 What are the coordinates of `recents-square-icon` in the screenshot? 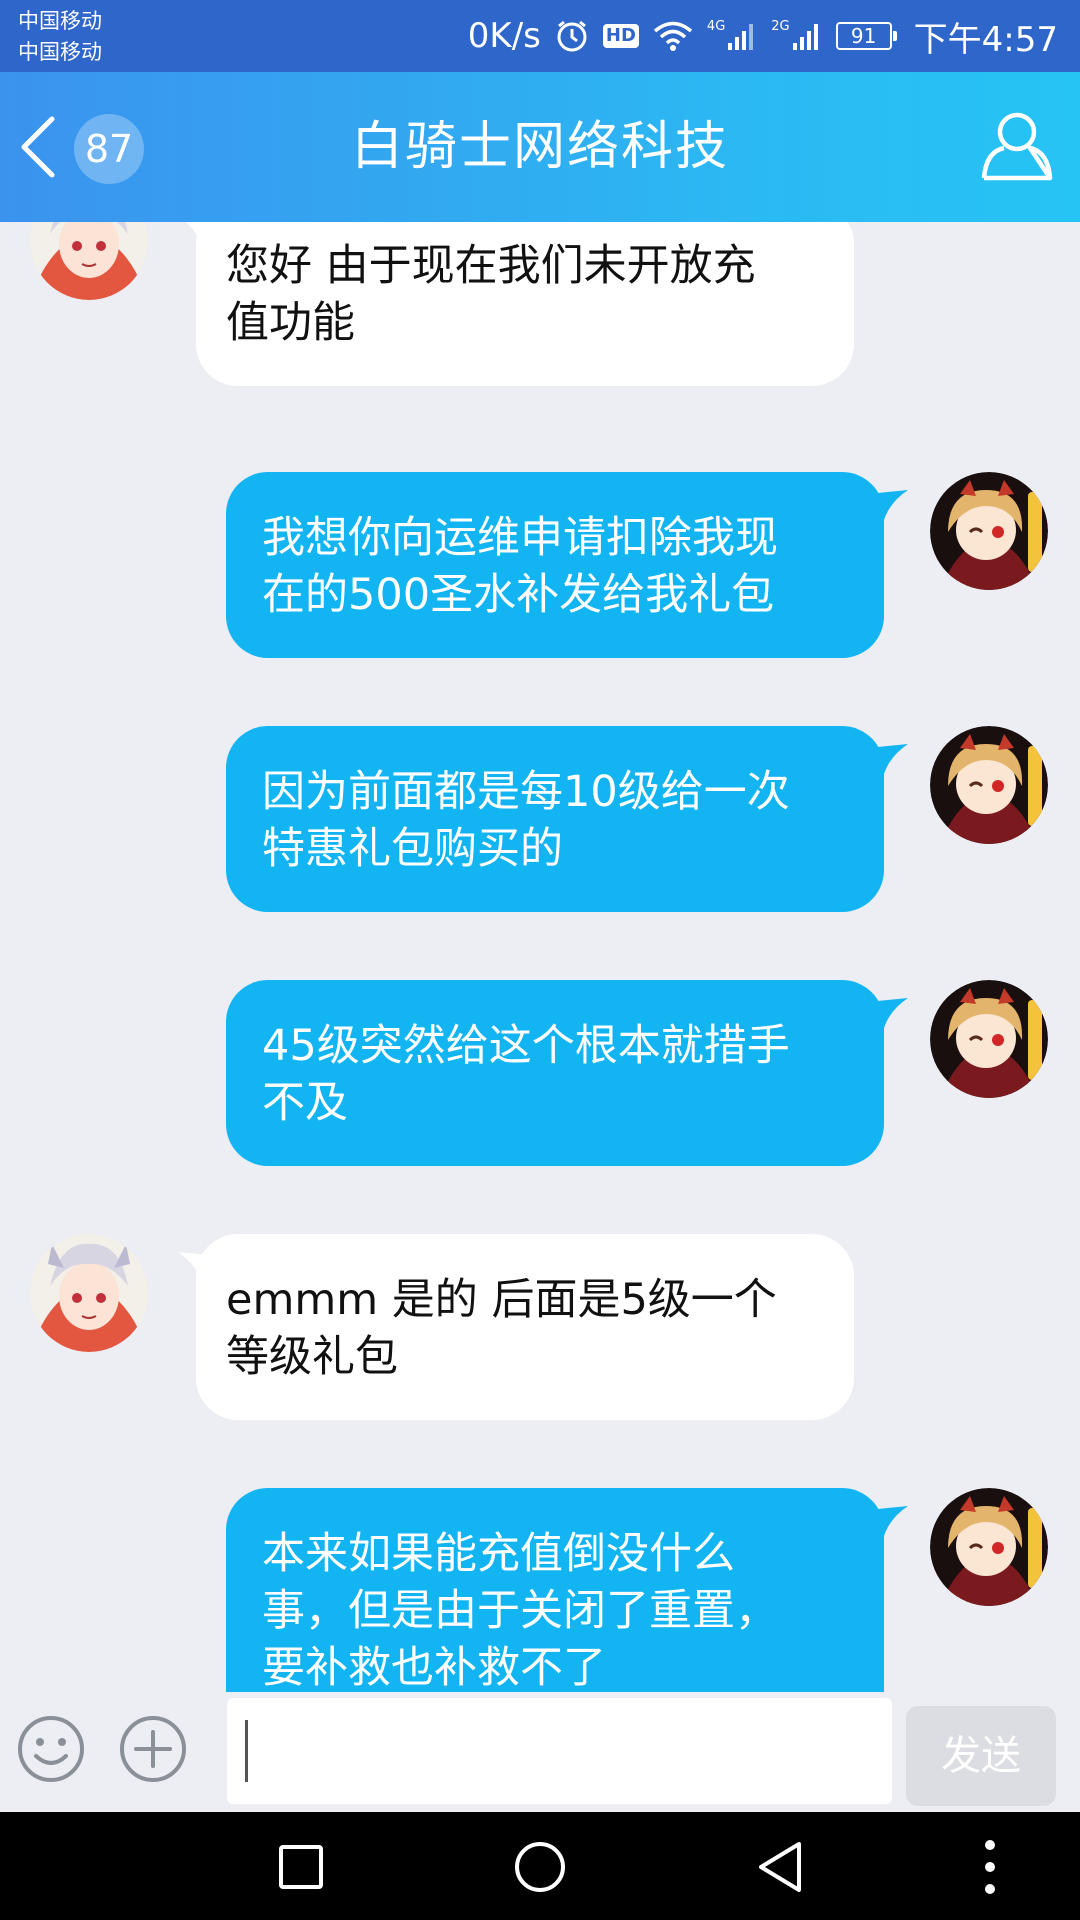 It's located at (301, 1867).